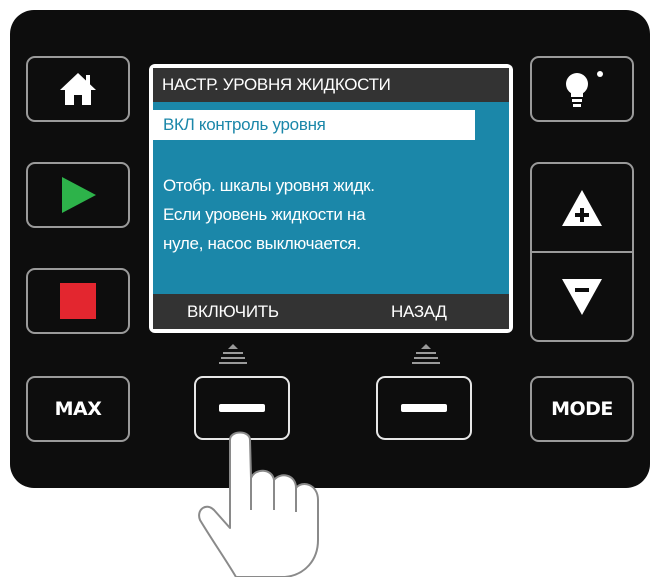  Describe the element at coordinates (258, 504) in the screenshot. I see `pointing-hand-icon` at that location.